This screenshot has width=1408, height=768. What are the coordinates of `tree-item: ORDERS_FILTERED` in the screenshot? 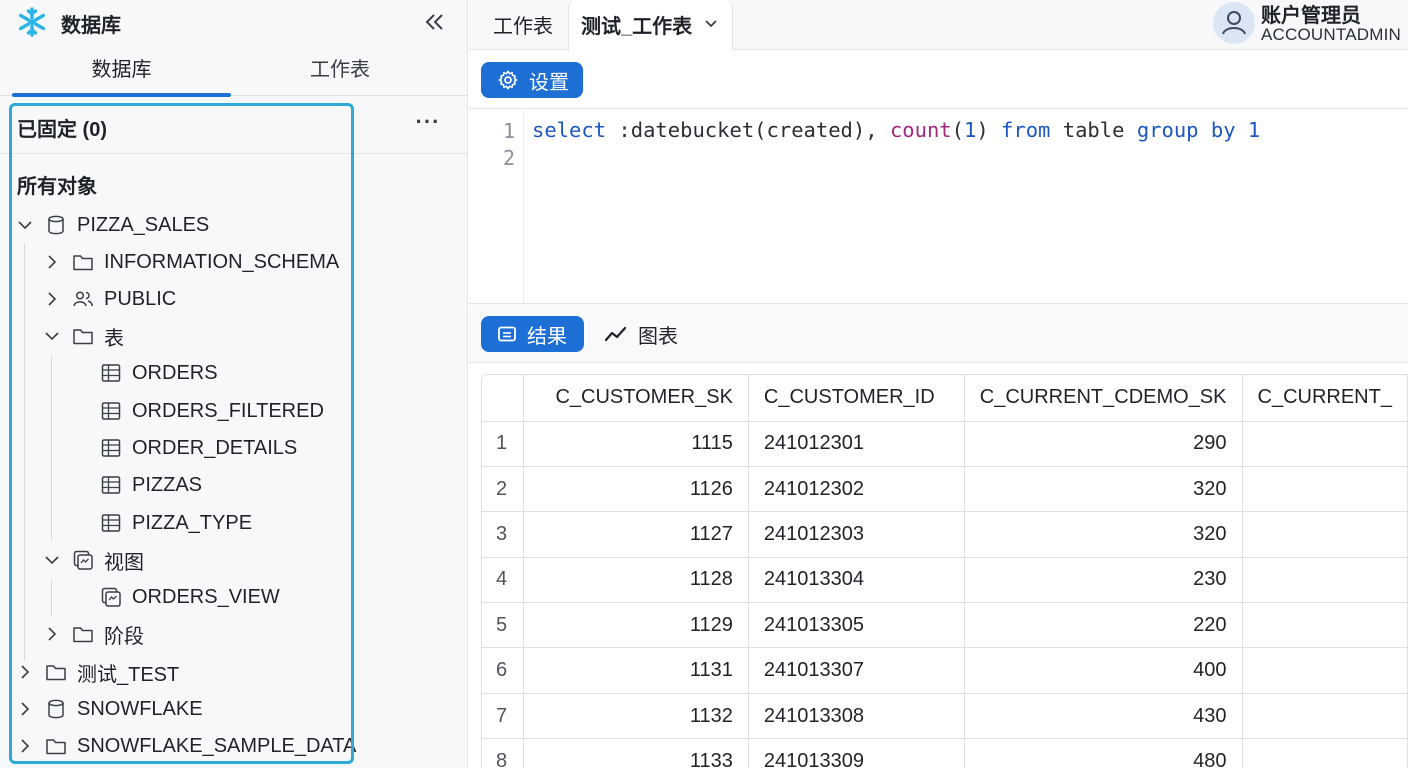 It's located at (212, 411).